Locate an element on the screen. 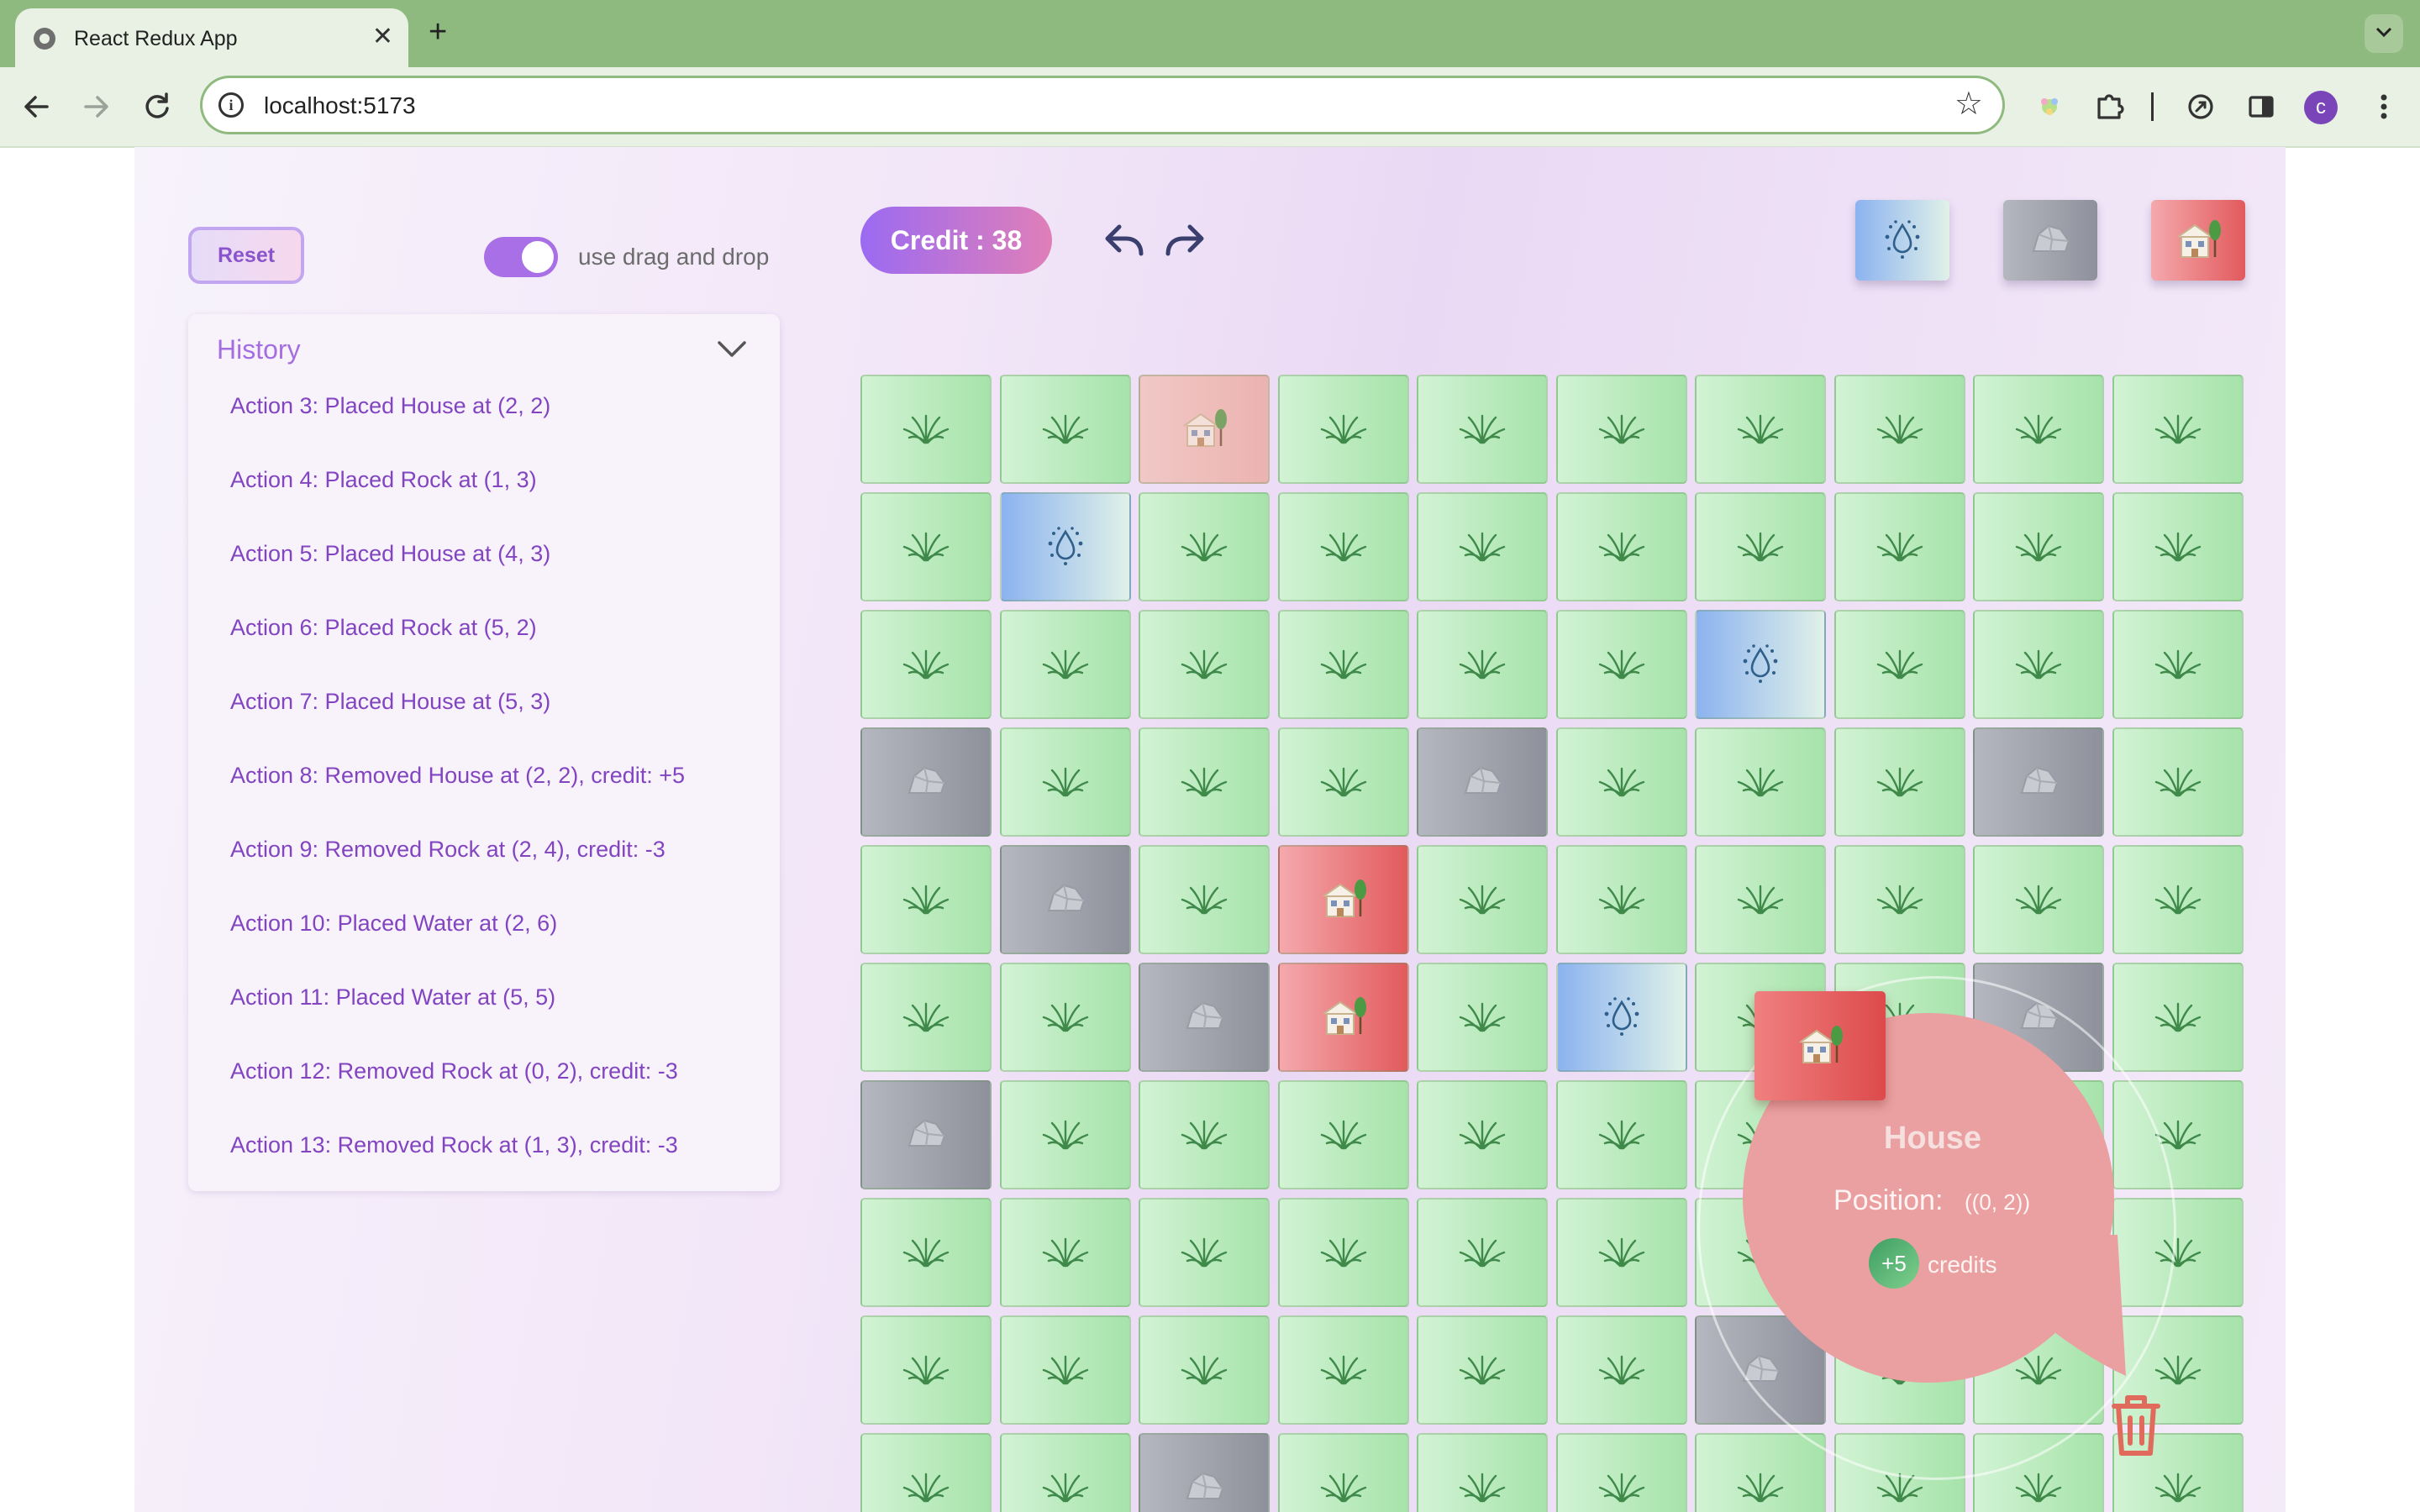 The width and height of the screenshot is (2420, 1512). reload-button is located at coordinates (157, 106).